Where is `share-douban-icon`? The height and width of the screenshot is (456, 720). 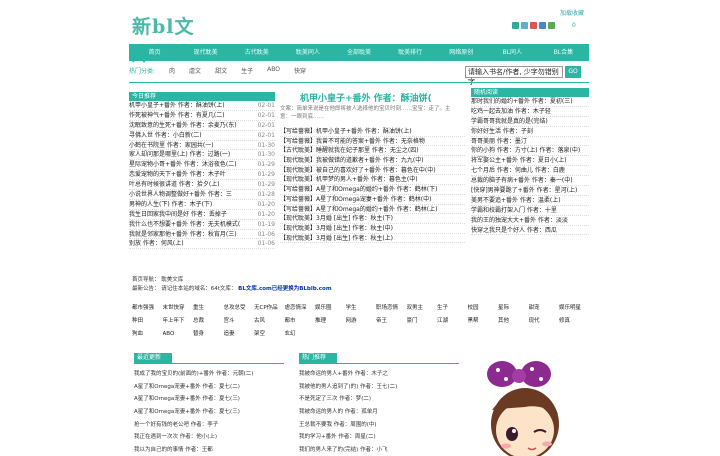 share-douban-icon is located at coordinates (551, 25).